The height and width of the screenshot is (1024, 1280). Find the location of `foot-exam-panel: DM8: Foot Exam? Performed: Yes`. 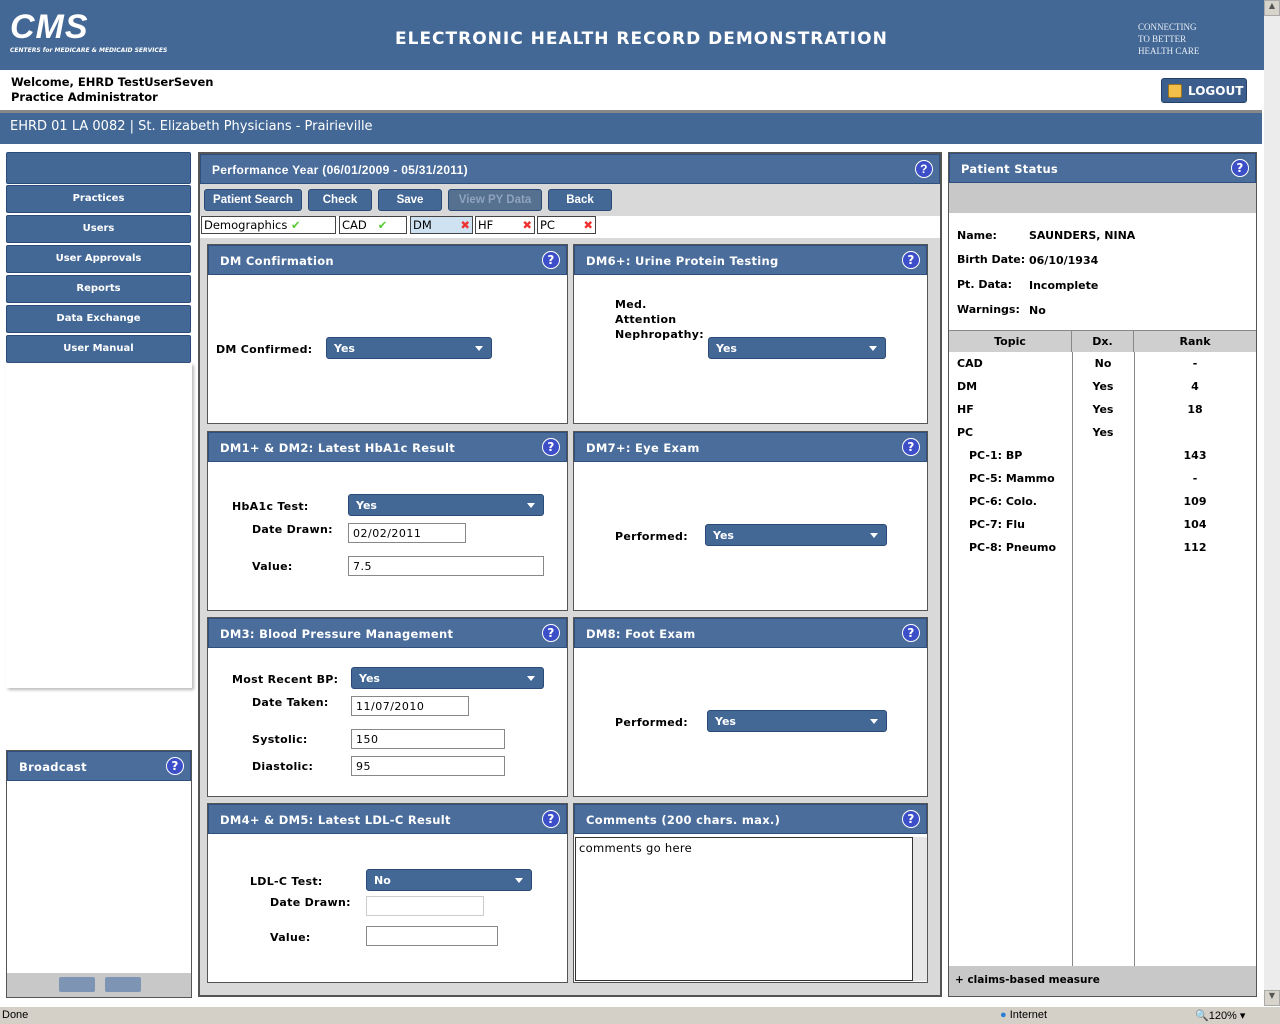

foot-exam-panel: DM8: Foot Exam? Performed: Yes is located at coordinates (750, 707).